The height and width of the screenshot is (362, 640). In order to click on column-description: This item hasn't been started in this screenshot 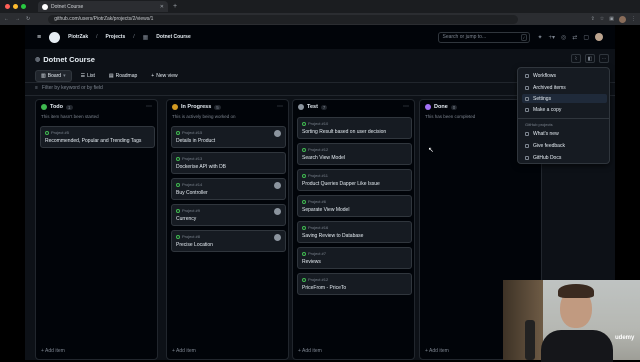, I will do `click(70, 116)`.